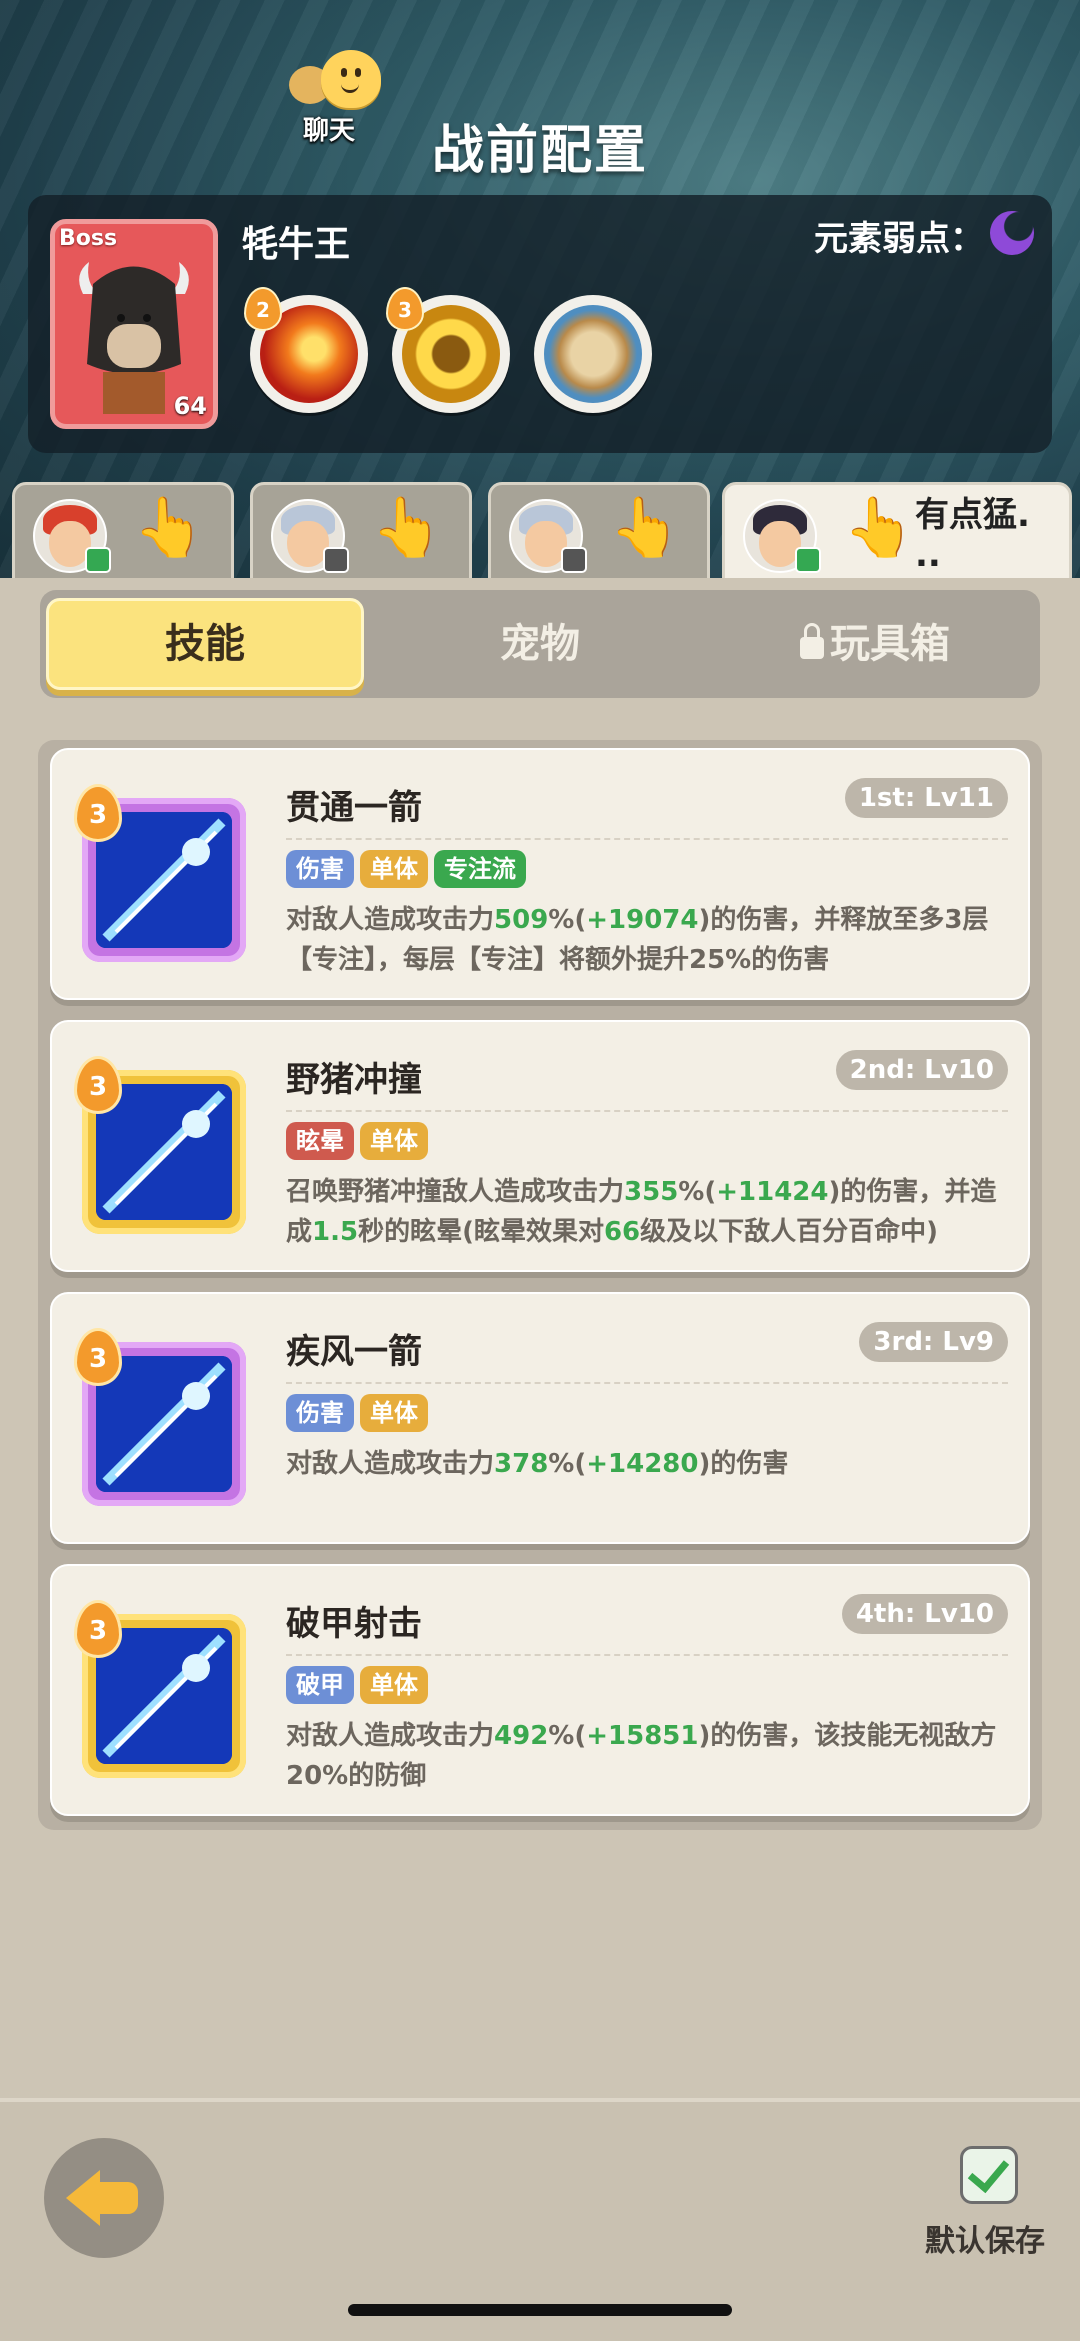 This screenshot has height=2341, width=1080. What do you see at coordinates (88, 238) in the screenshot?
I see `boss-tag: Boss` at bounding box center [88, 238].